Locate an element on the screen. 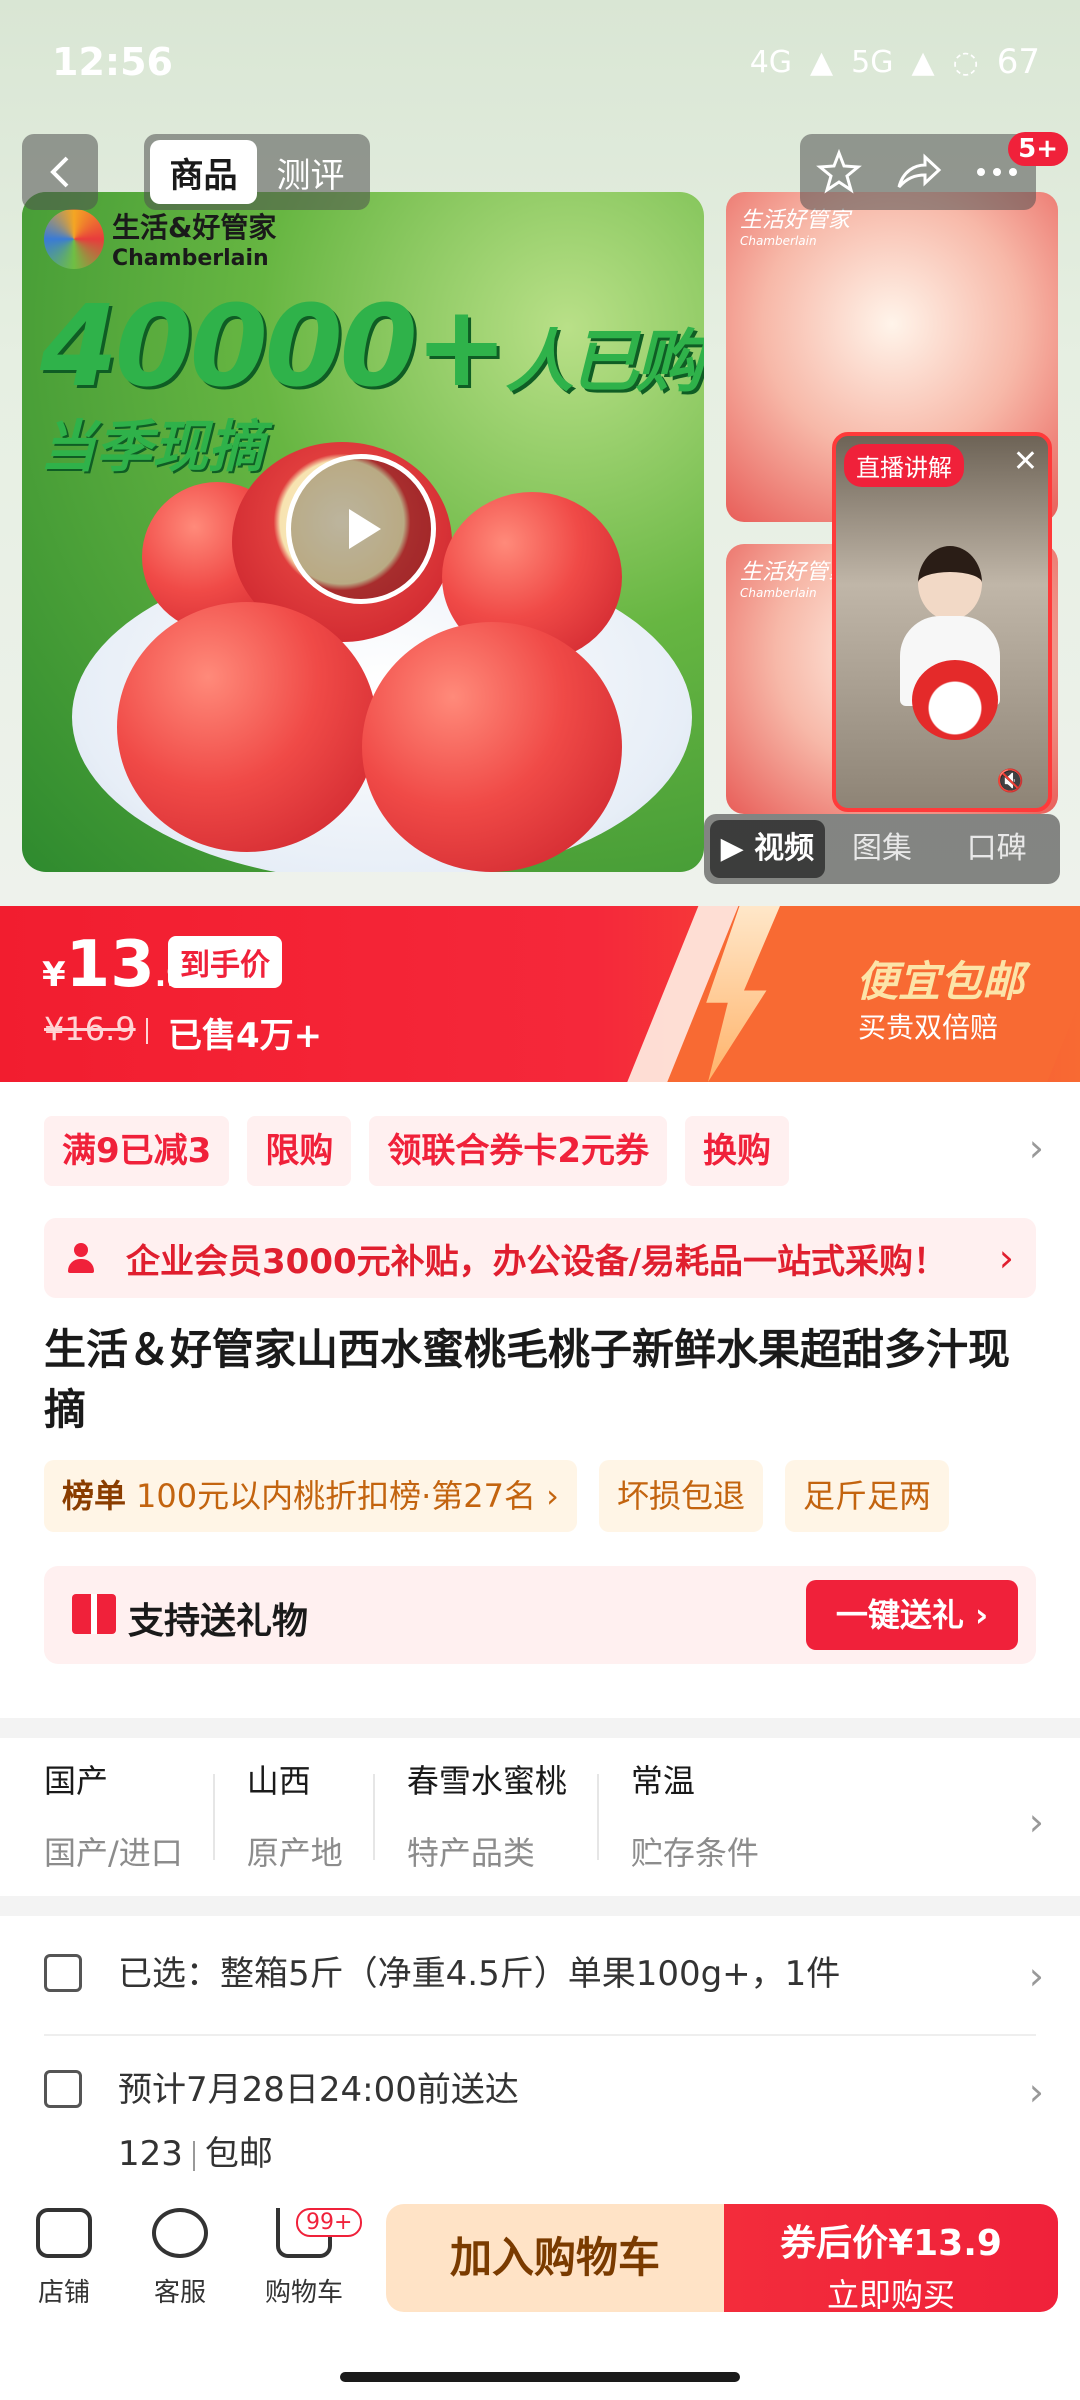  tab-evaluation: 测评 is located at coordinates (310, 172).